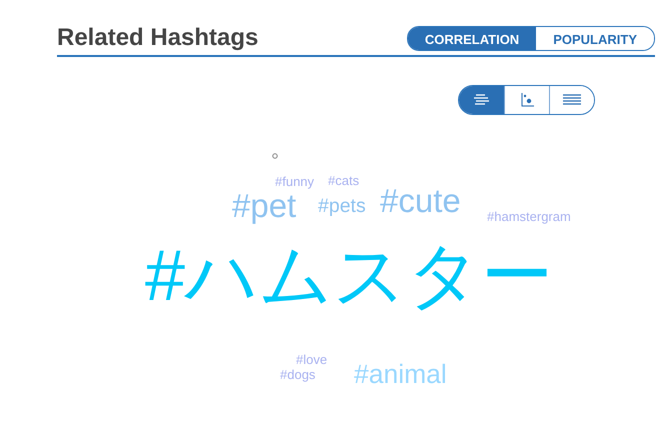 This screenshot has height=445, width=670. What do you see at coordinates (342, 206) in the screenshot?
I see `hashtag: #pets` at bounding box center [342, 206].